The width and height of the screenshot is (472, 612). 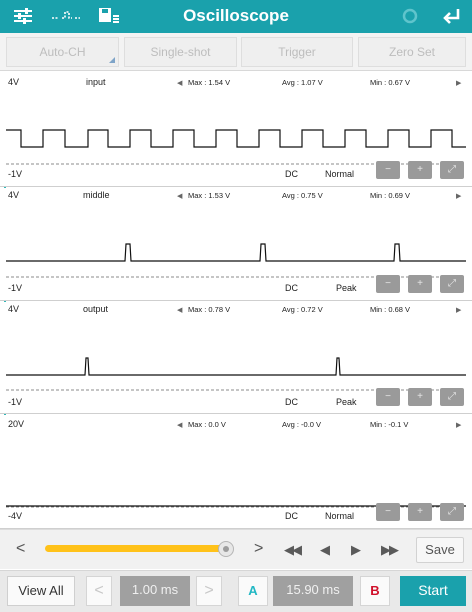 I want to click on view-all-button: View All, so click(x=41, y=591).